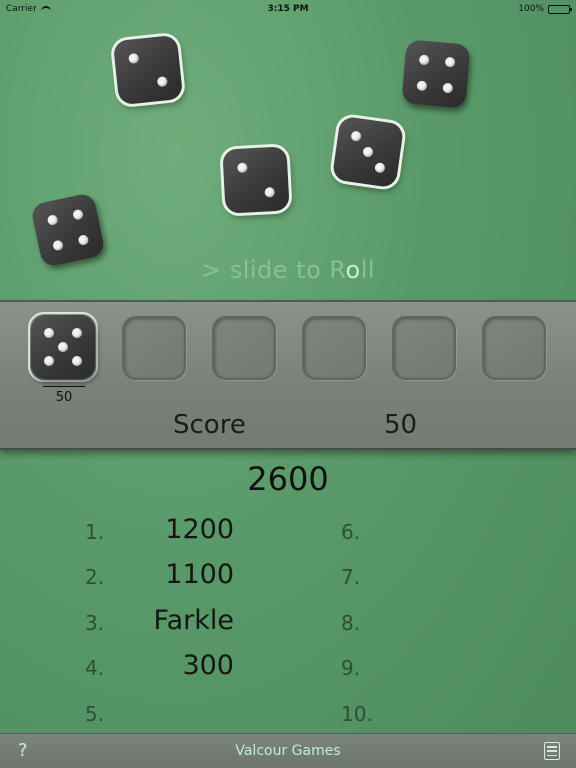 Image resolution: width=576 pixels, height=768 pixels. What do you see at coordinates (288, 479) in the screenshot?
I see `total-score: 2600` at bounding box center [288, 479].